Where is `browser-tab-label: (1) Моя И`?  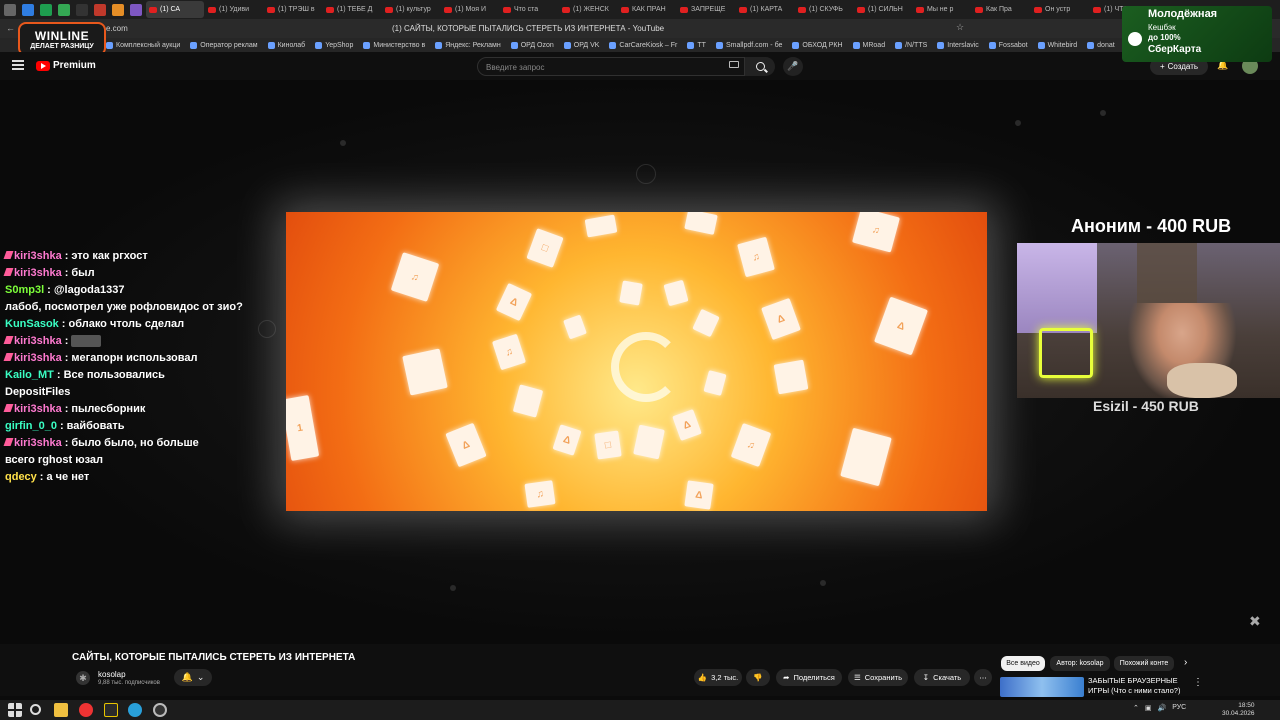
browser-tab-label: (1) Моя И is located at coordinates (471, 9).